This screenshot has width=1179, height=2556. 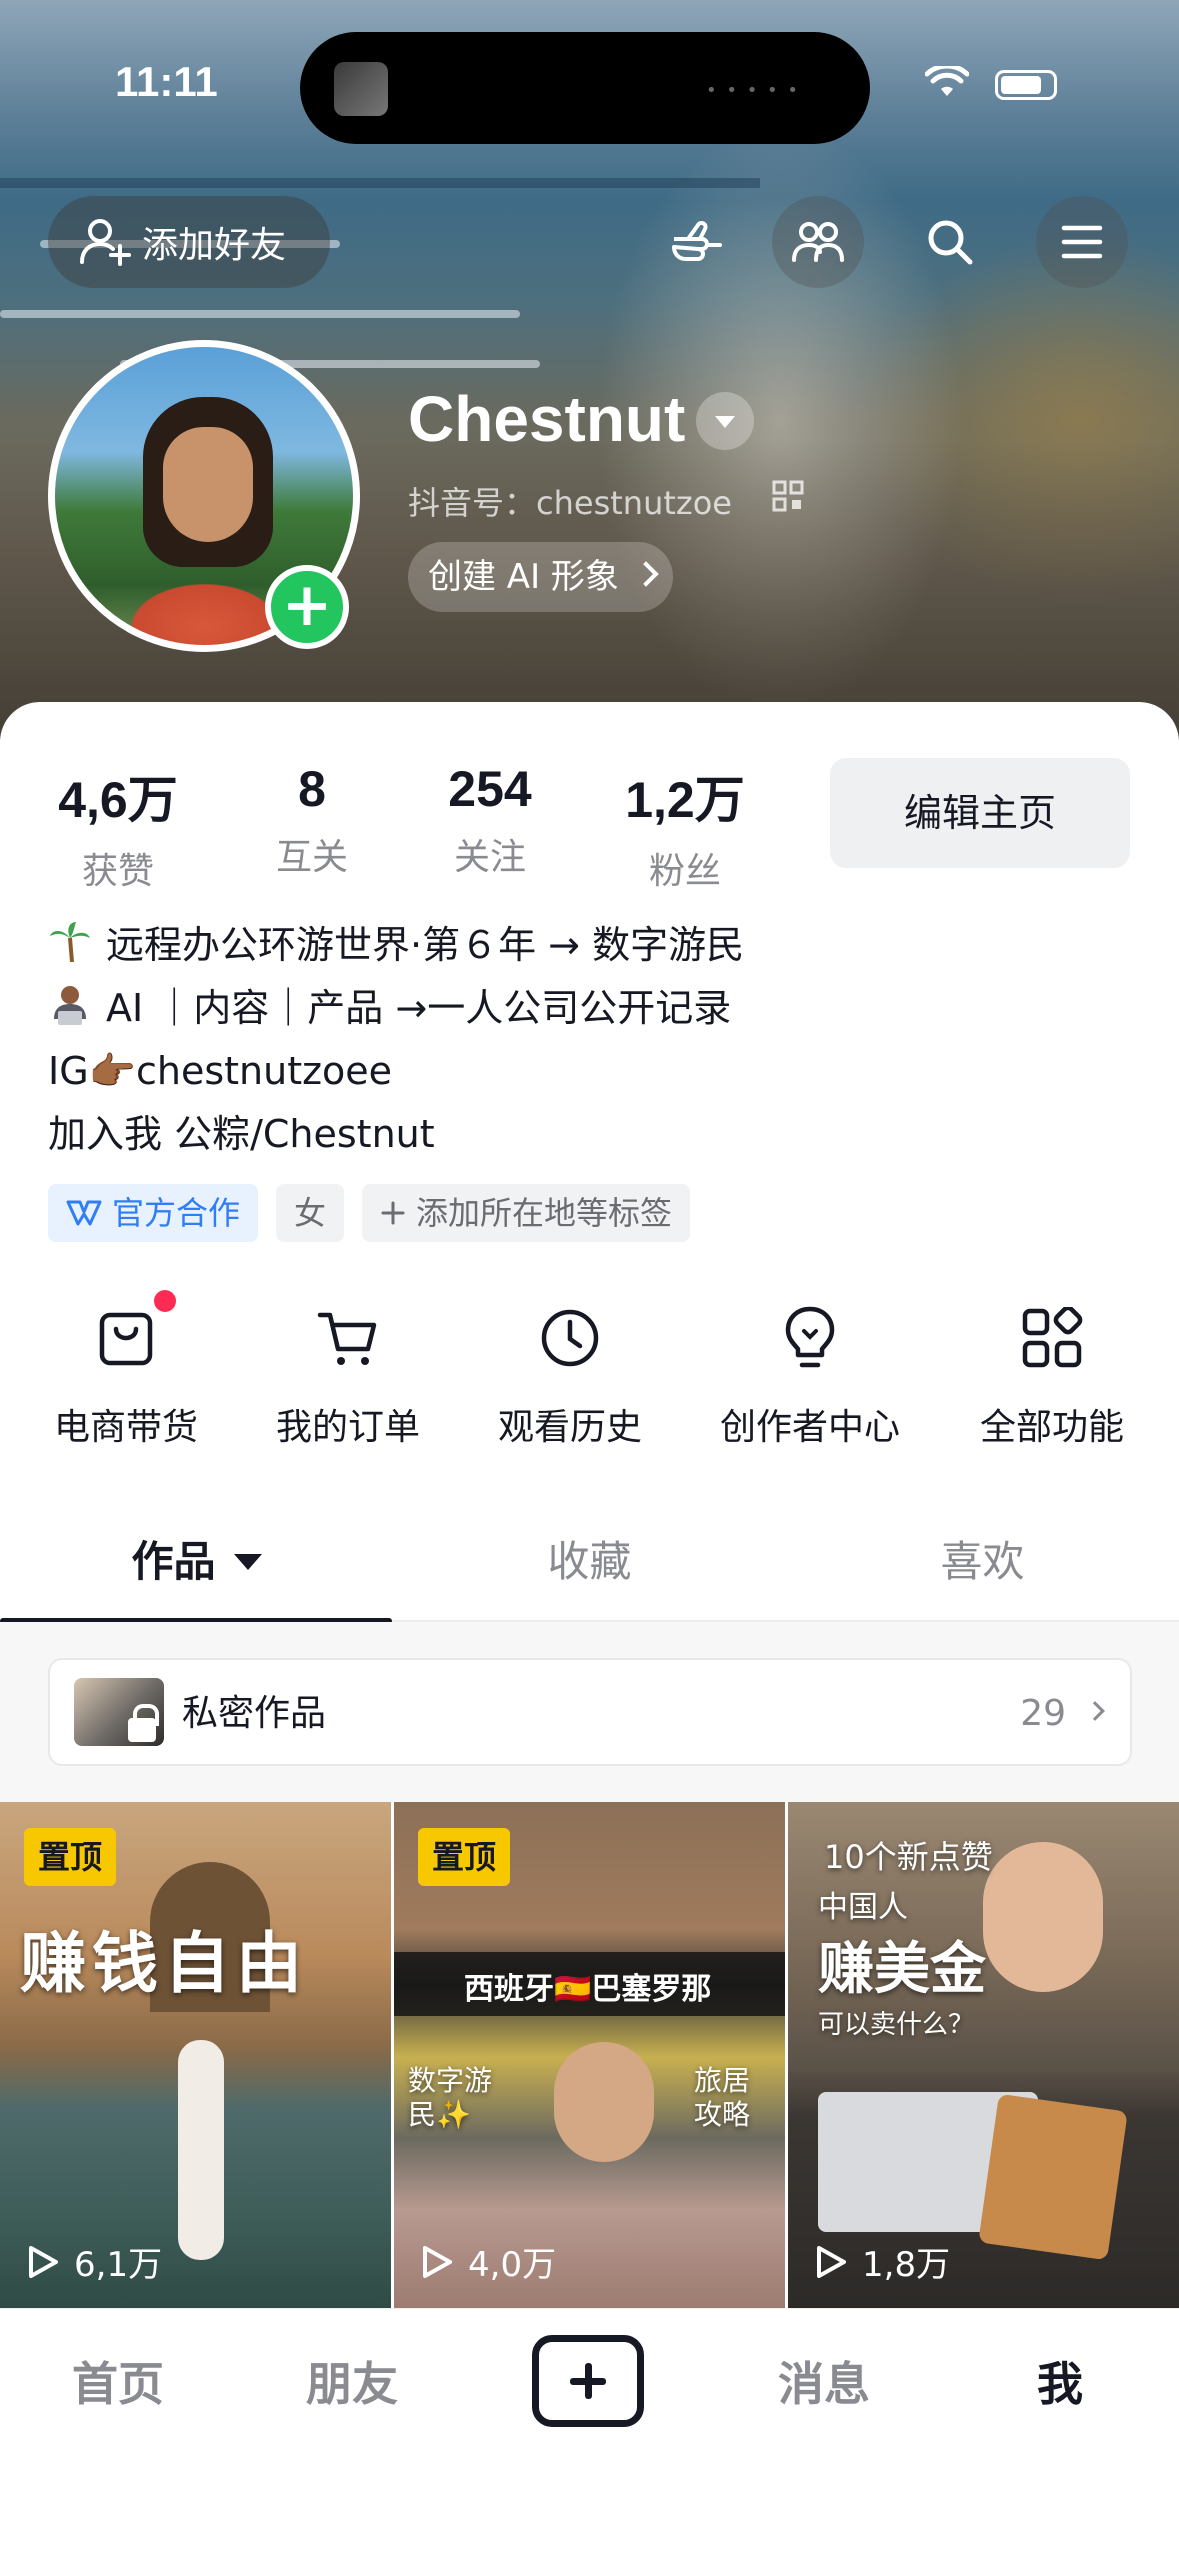 What do you see at coordinates (118, 827) in the screenshot?
I see `stat-likes: 4,6万 获赞` at bounding box center [118, 827].